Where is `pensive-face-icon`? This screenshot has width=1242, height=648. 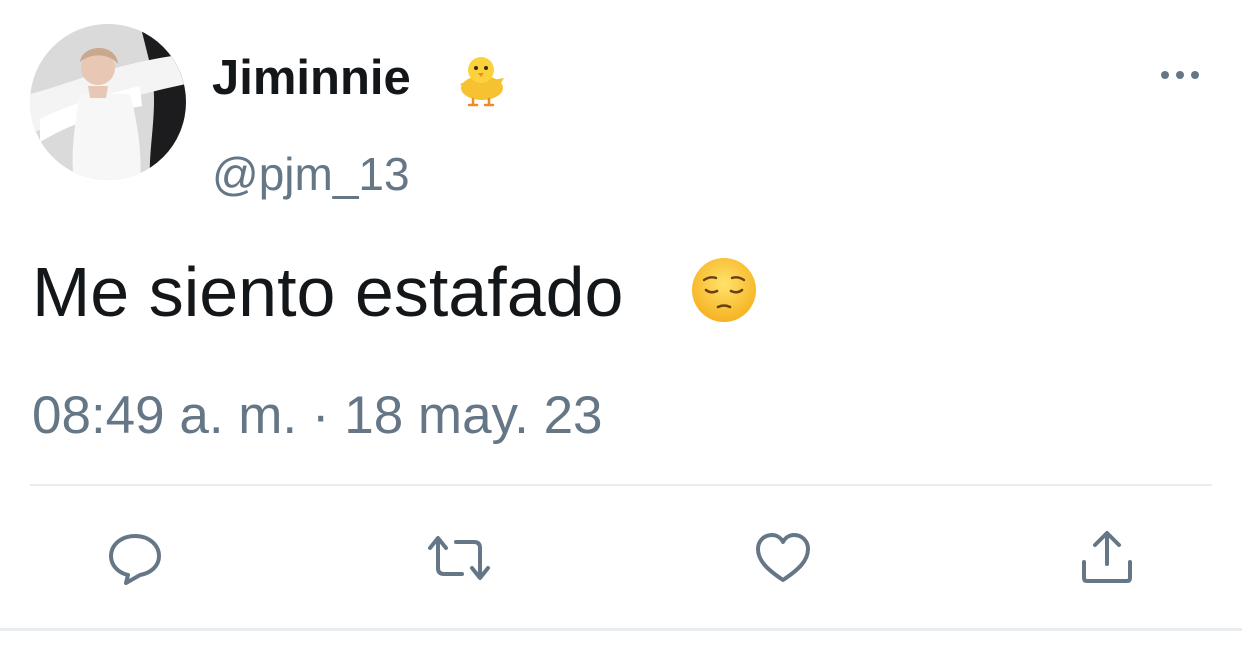 pensive-face-icon is located at coordinates (724, 290).